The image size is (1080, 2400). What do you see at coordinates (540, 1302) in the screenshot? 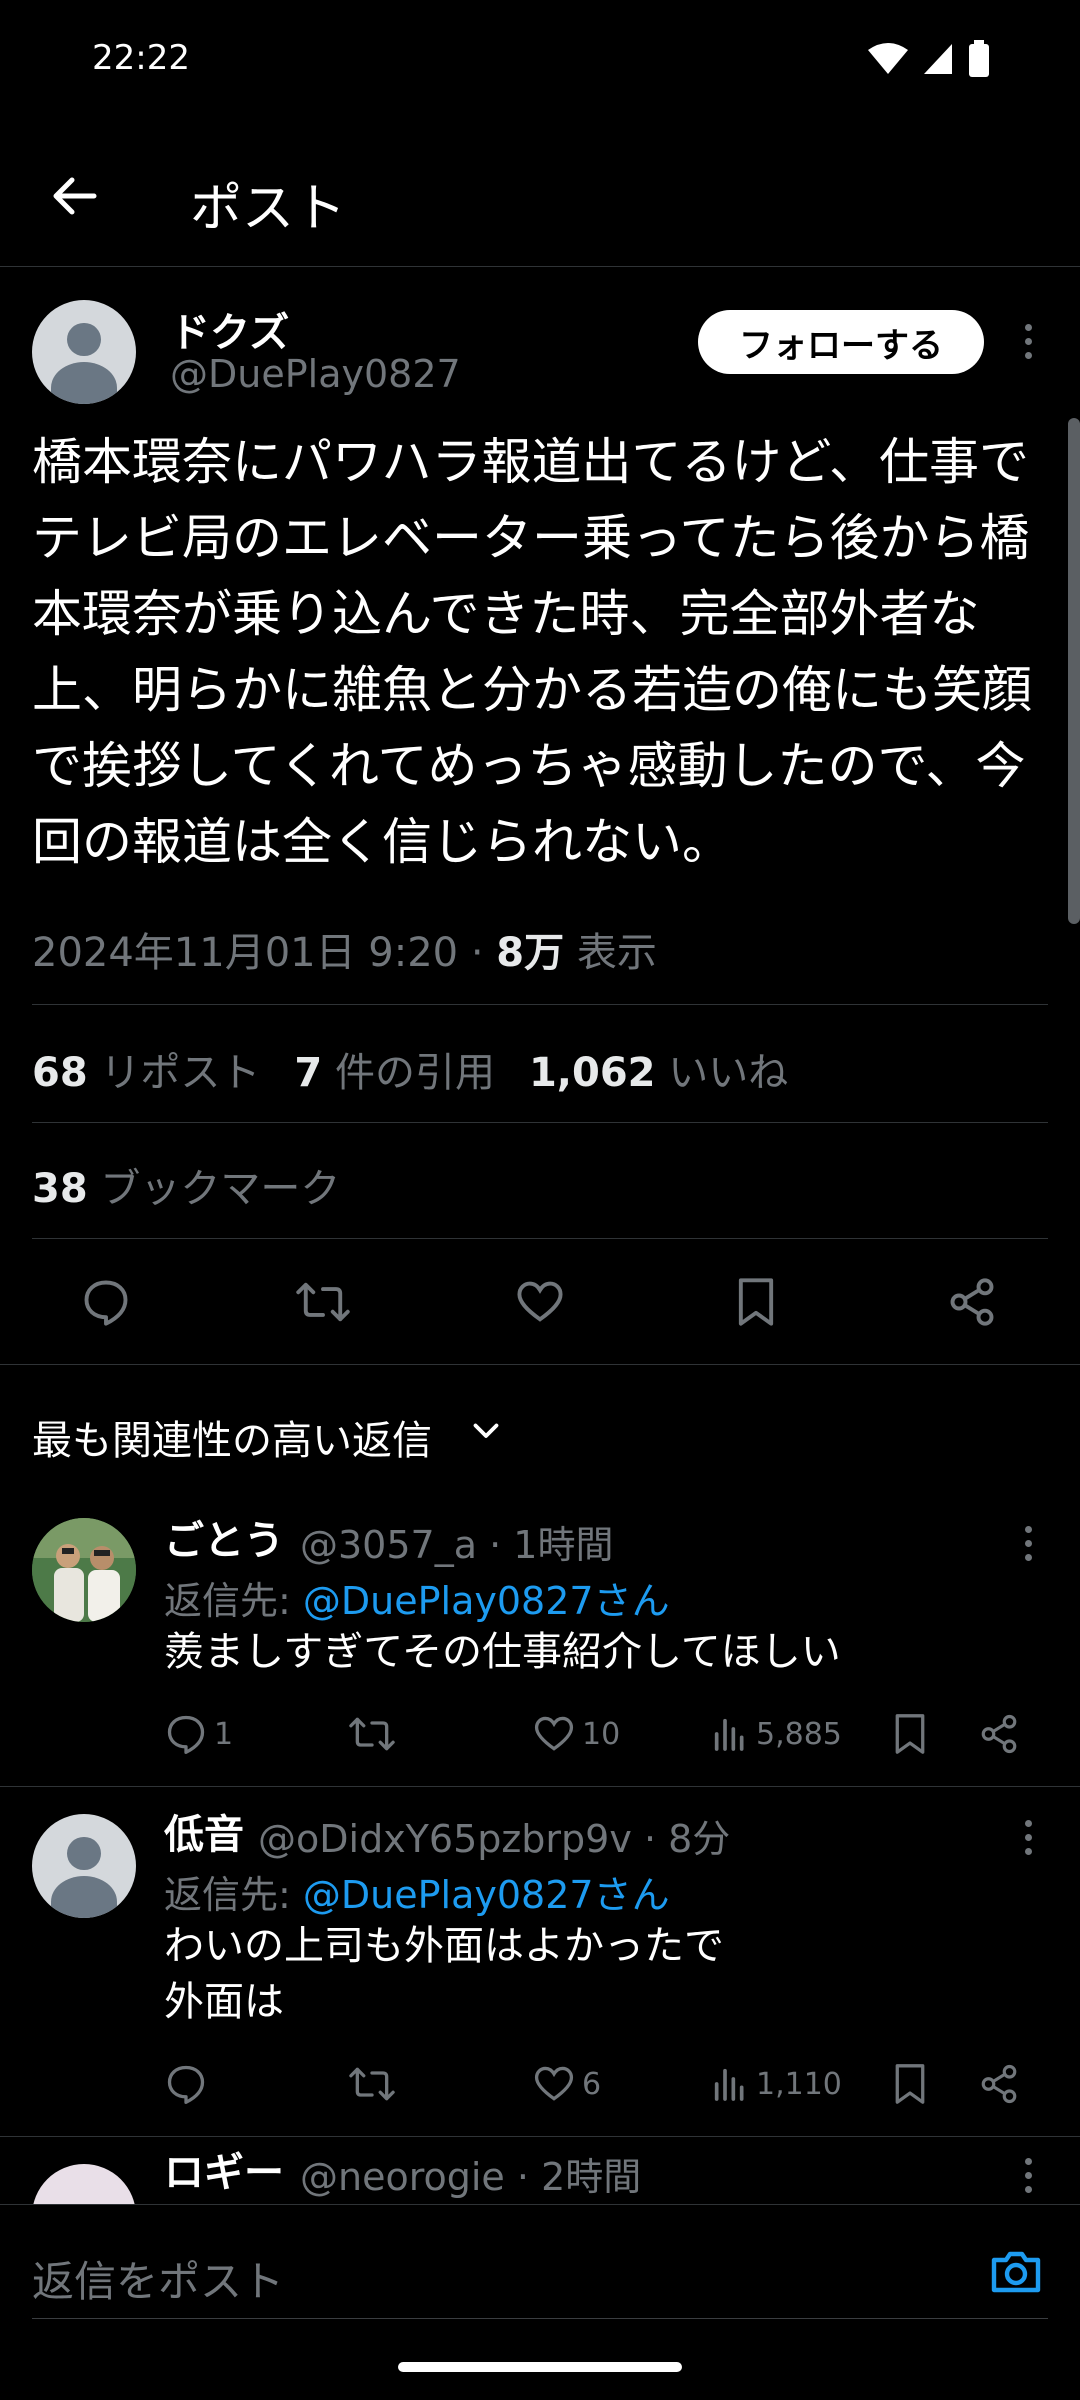
I see `like-button` at bounding box center [540, 1302].